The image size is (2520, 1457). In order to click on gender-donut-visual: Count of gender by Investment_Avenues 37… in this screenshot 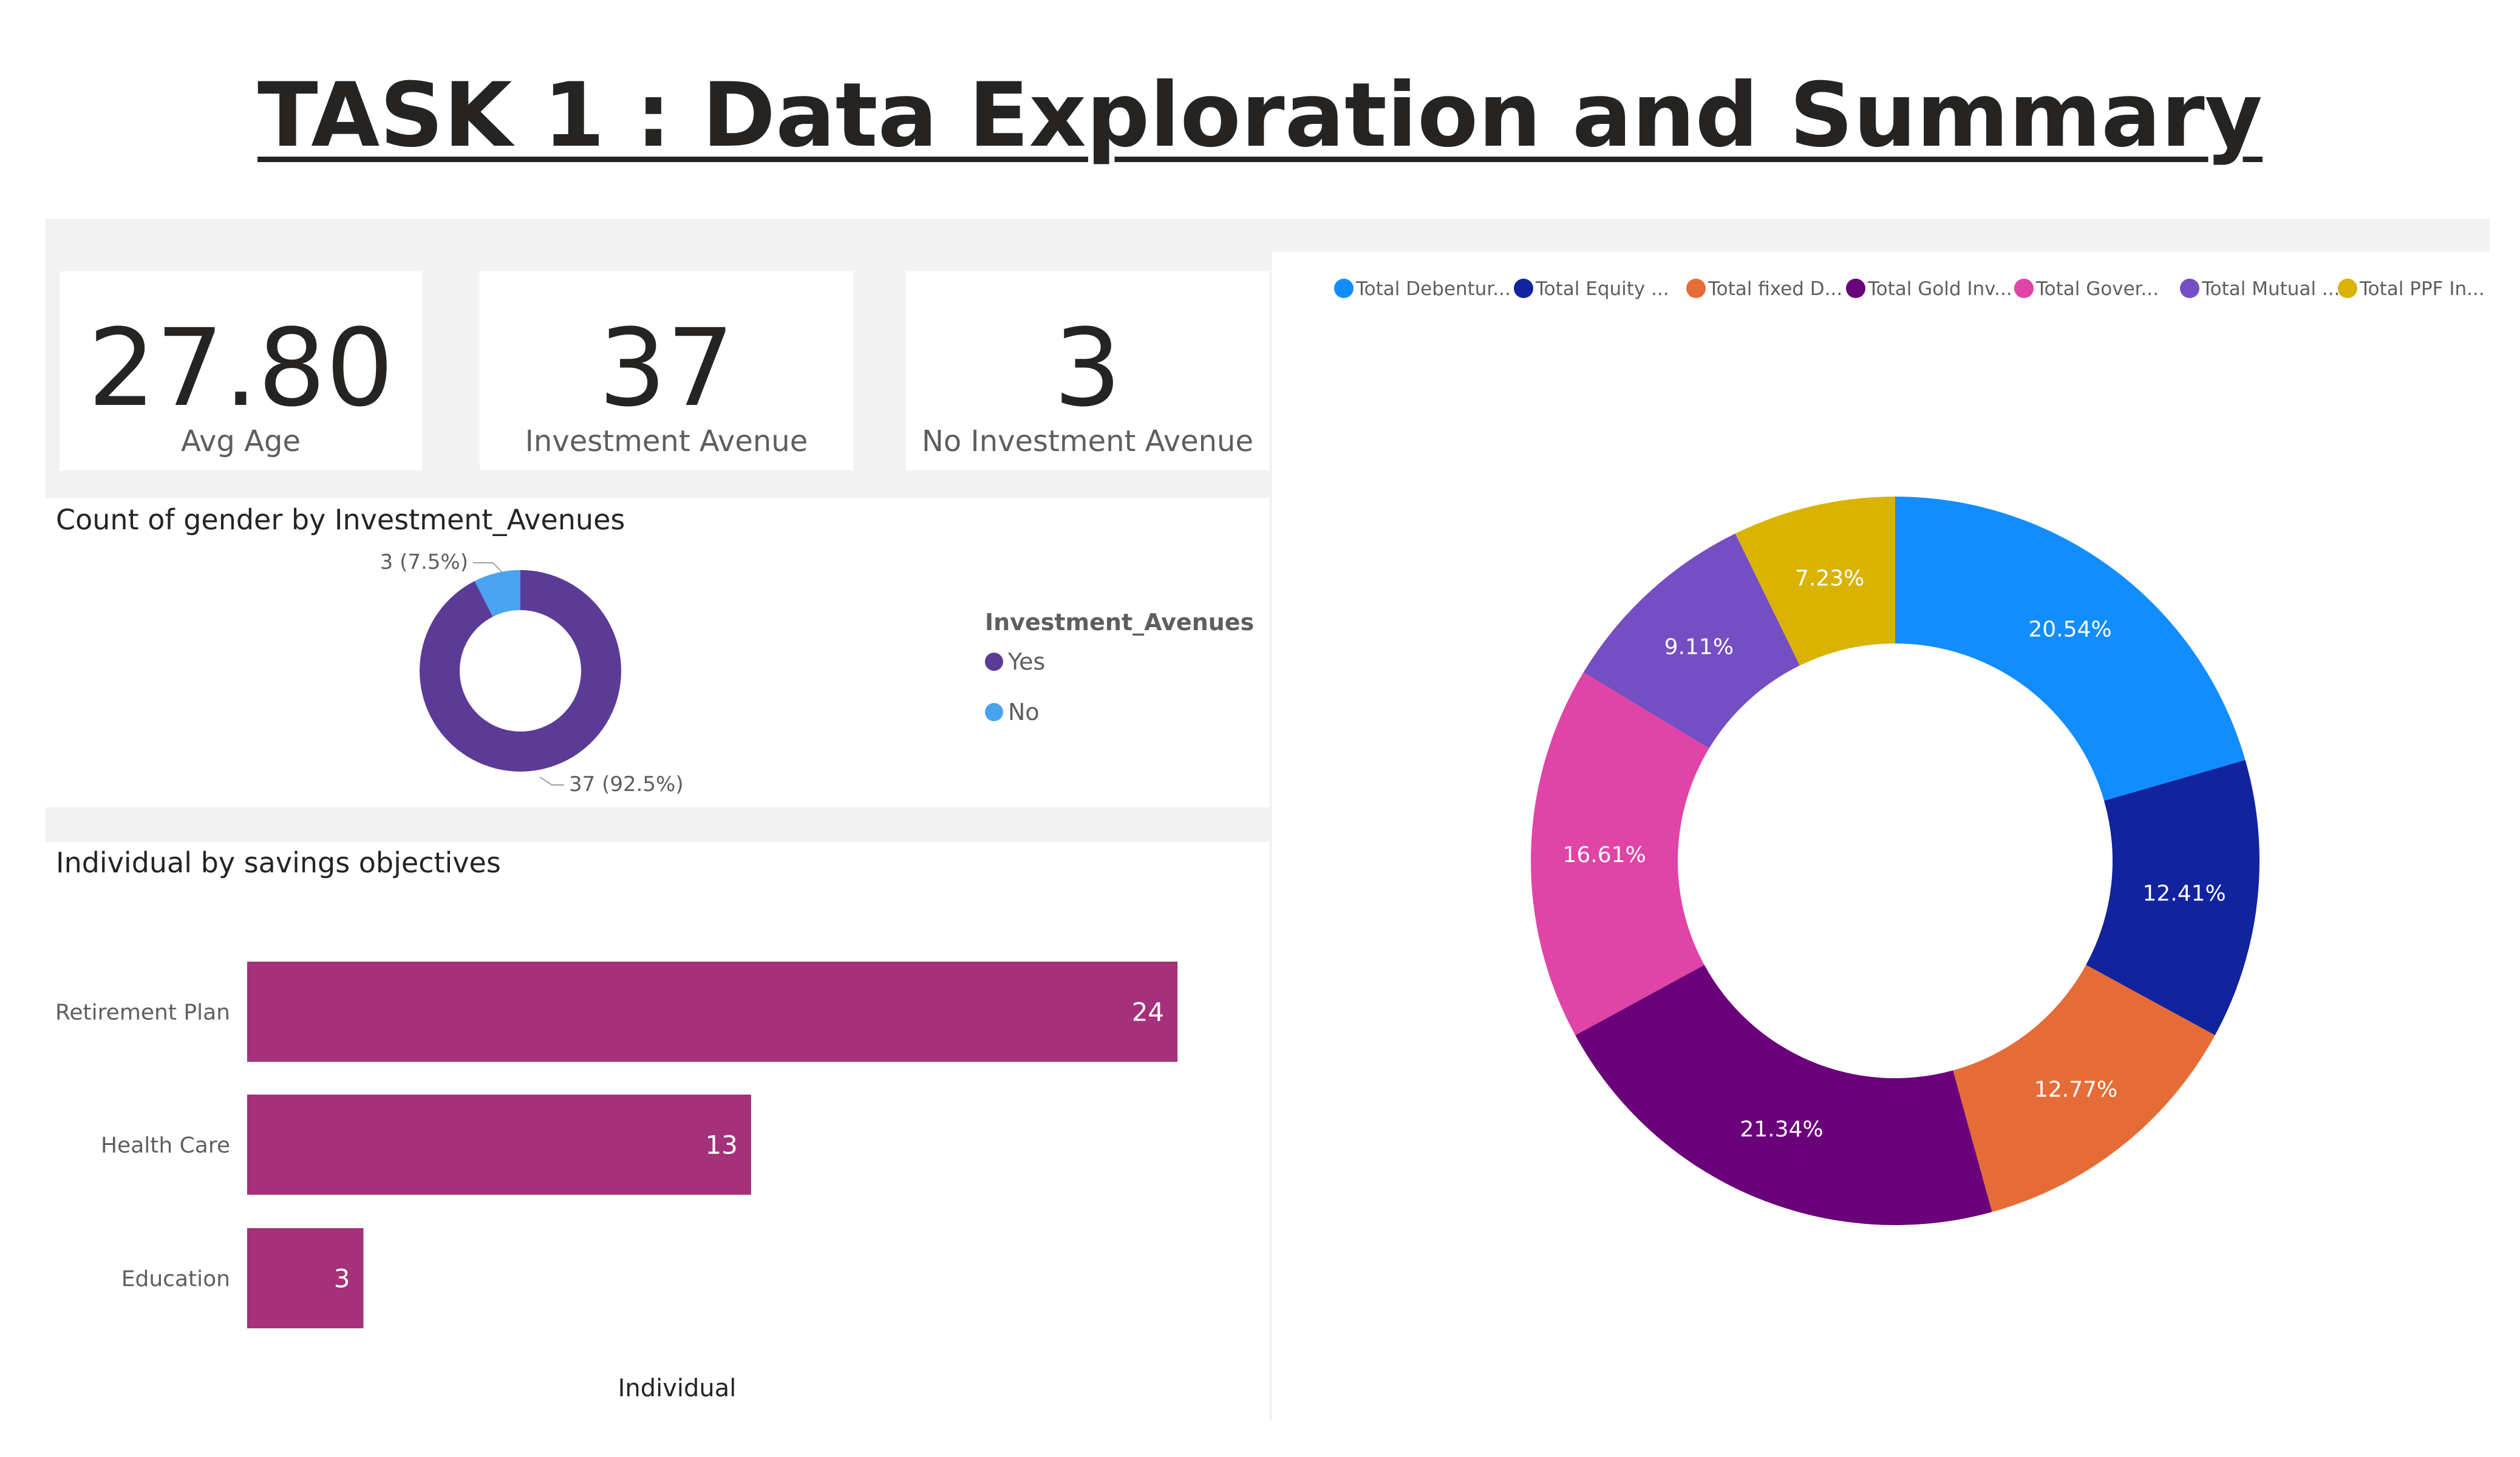, I will do `click(657, 652)`.